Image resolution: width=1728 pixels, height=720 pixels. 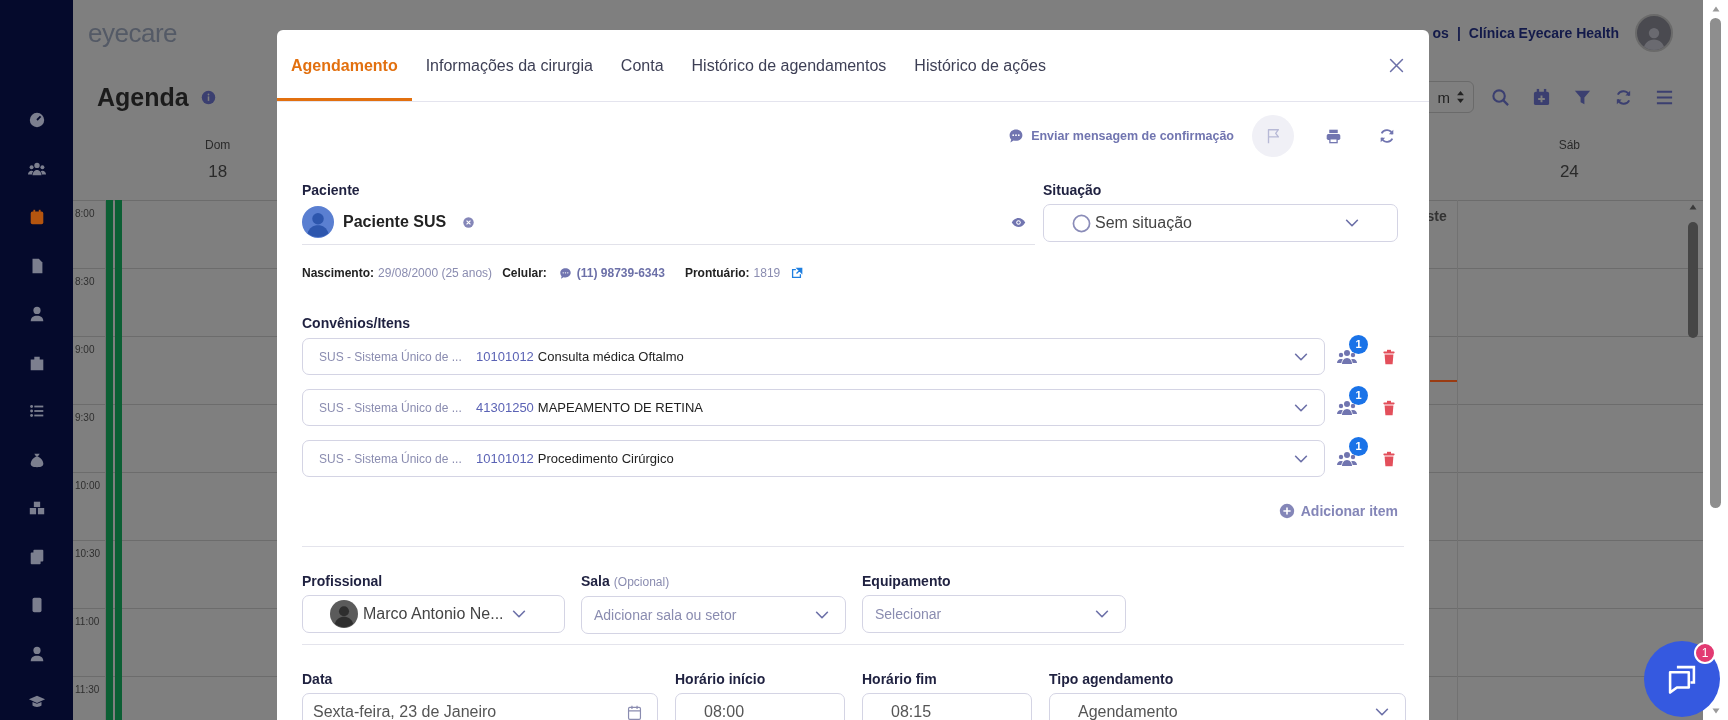 What do you see at coordinates (505, 407) in the screenshot?
I see `procedure-code: 41301250` at bounding box center [505, 407].